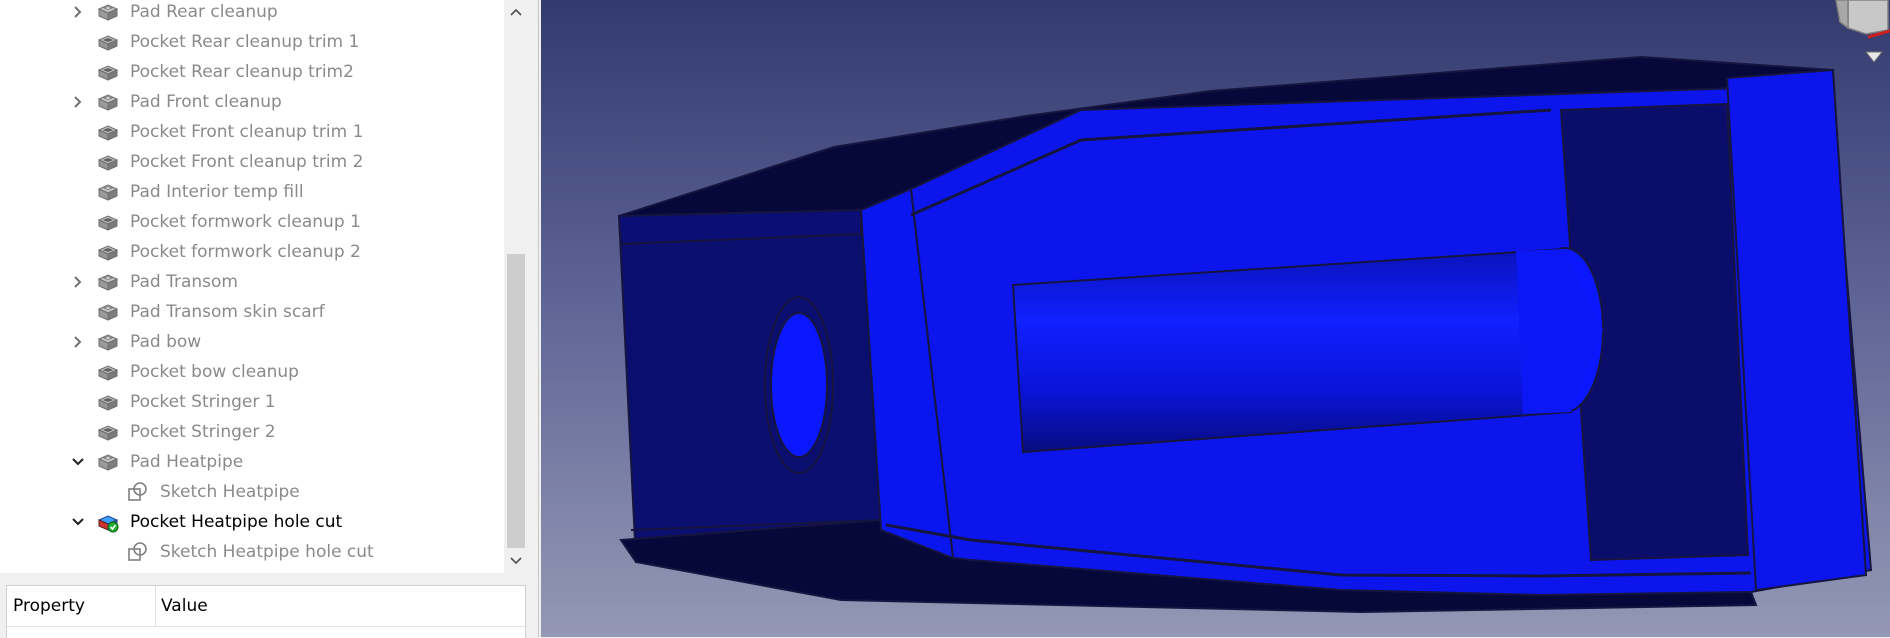 This screenshot has height=638, width=1890. What do you see at coordinates (227, 312) in the screenshot?
I see `tree-item-label: Pad Transom skin scarf` at bounding box center [227, 312].